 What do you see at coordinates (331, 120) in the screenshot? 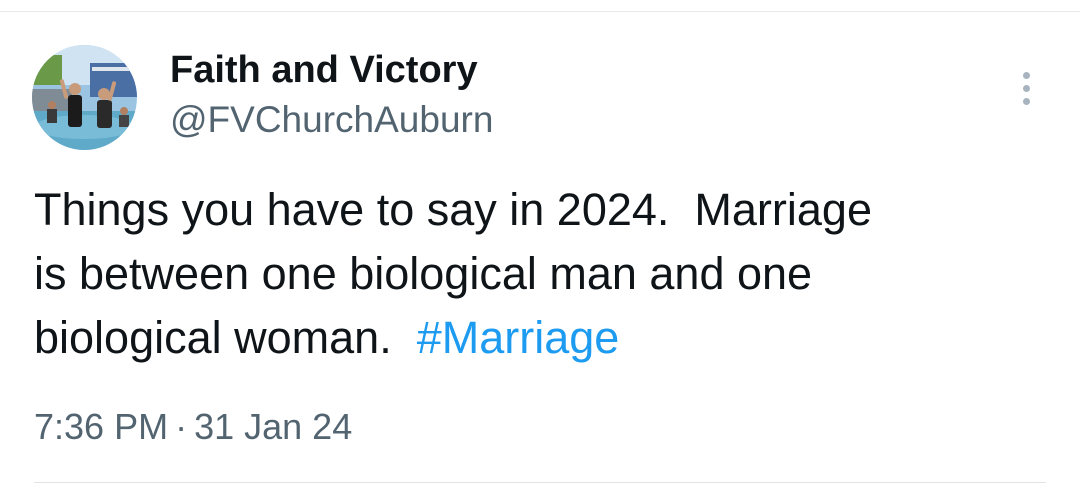
I see `user-handle: @FVChurchAuburn` at bounding box center [331, 120].